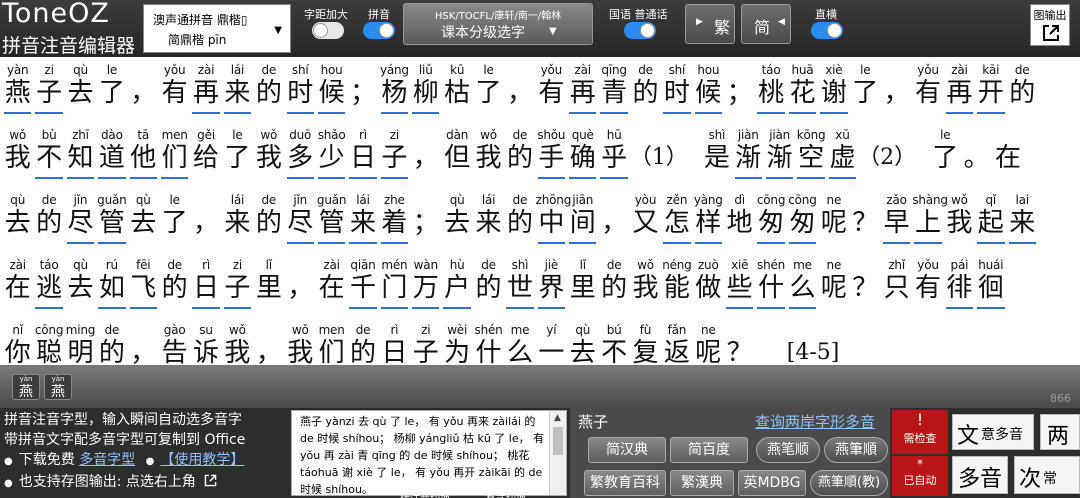 The height and width of the screenshot is (498, 1080). What do you see at coordinates (205, 341) in the screenshot?
I see `char-cell: su 诉` at bounding box center [205, 341].